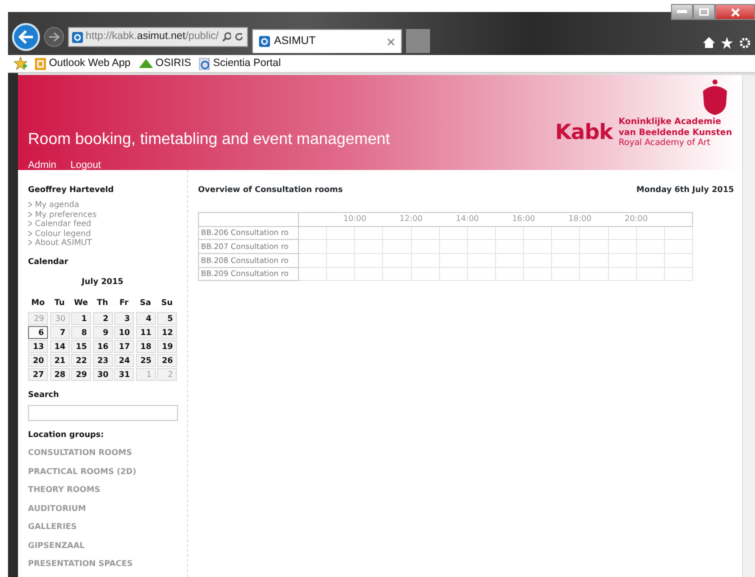 The width and height of the screenshot is (755, 577). What do you see at coordinates (40, 64) in the screenshot?
I see `mail-icon` at bounding box center [40, 64].